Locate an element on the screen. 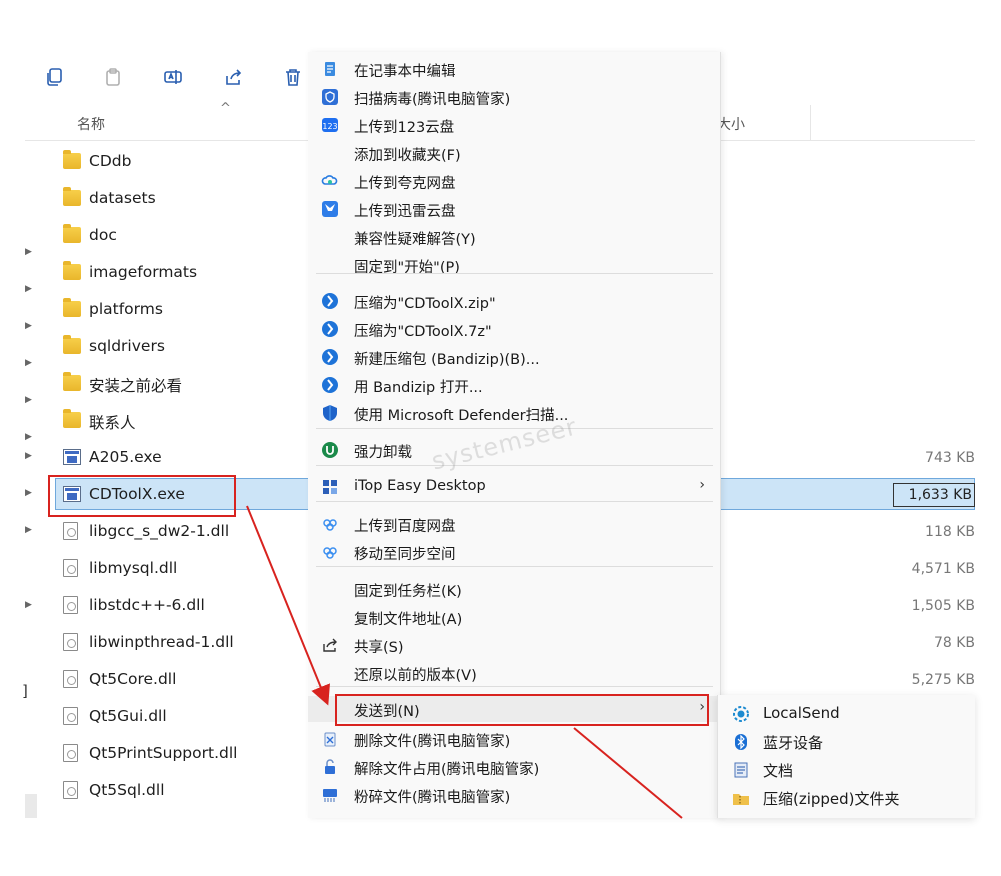  file-name: libgcc_s_dw2-1.dll is located at coordinates (159, 531).